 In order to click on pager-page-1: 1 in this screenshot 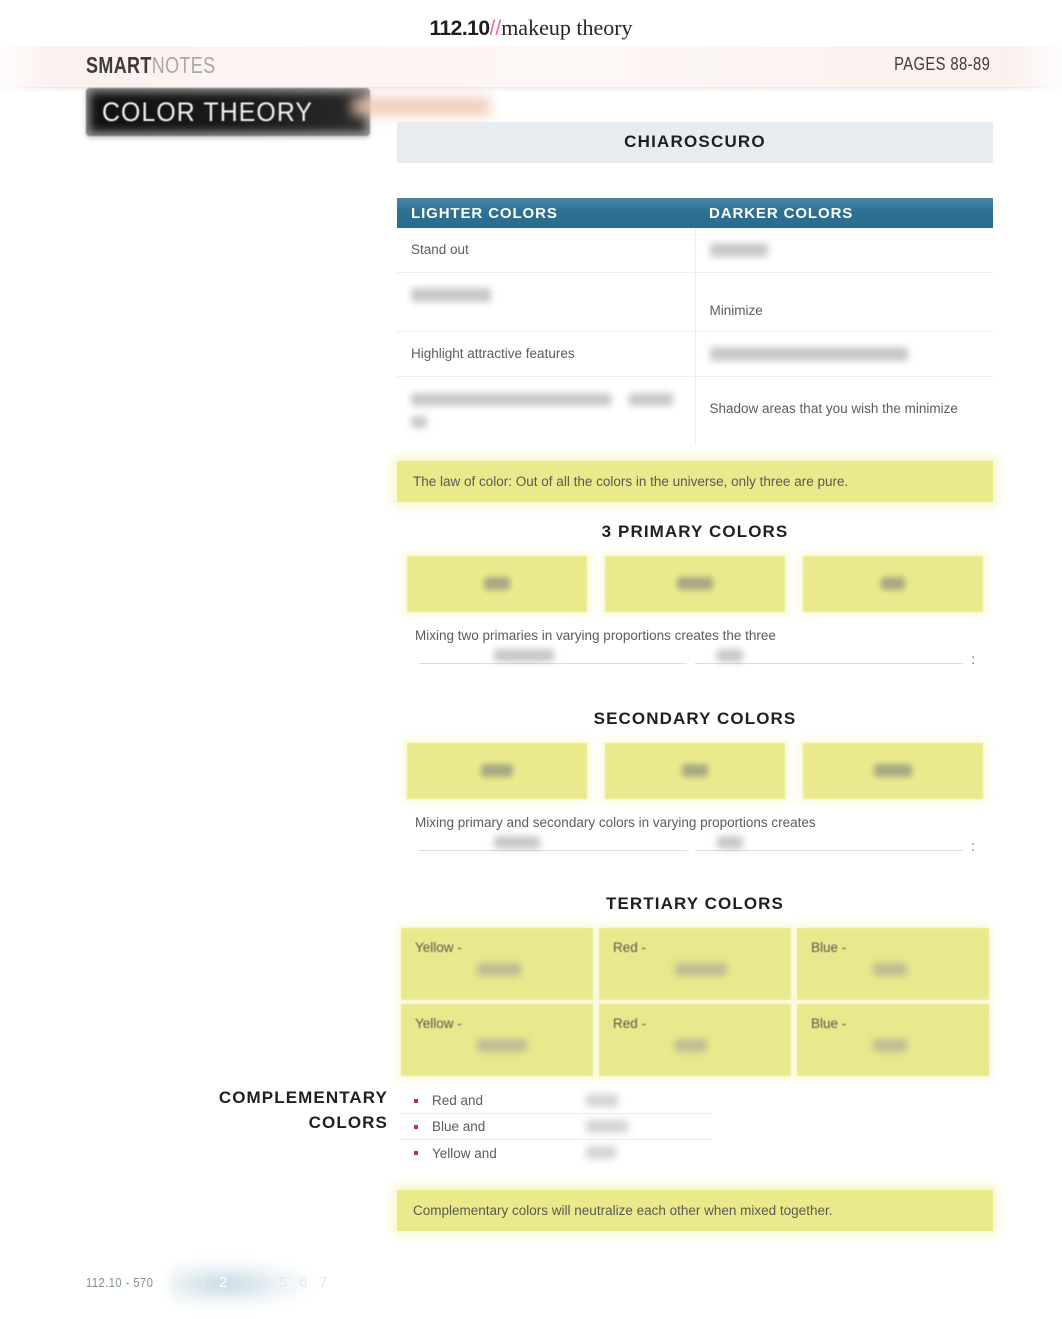, I will do `click(203, 1282)`.